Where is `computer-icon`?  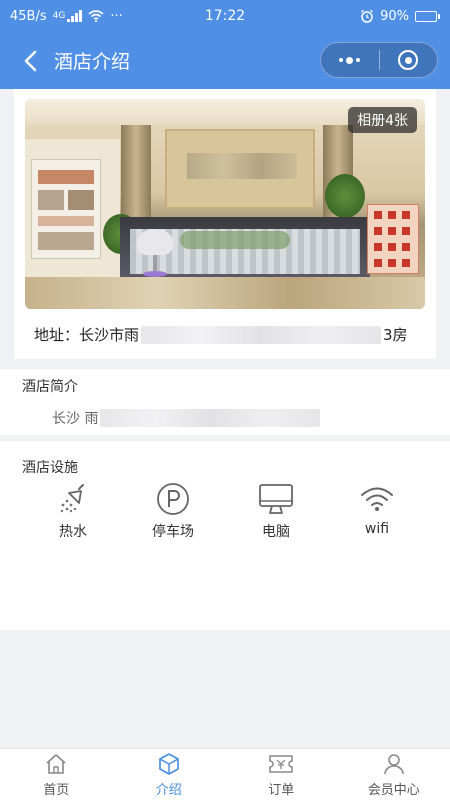
computer-icon is located at coordinates (276, 499).